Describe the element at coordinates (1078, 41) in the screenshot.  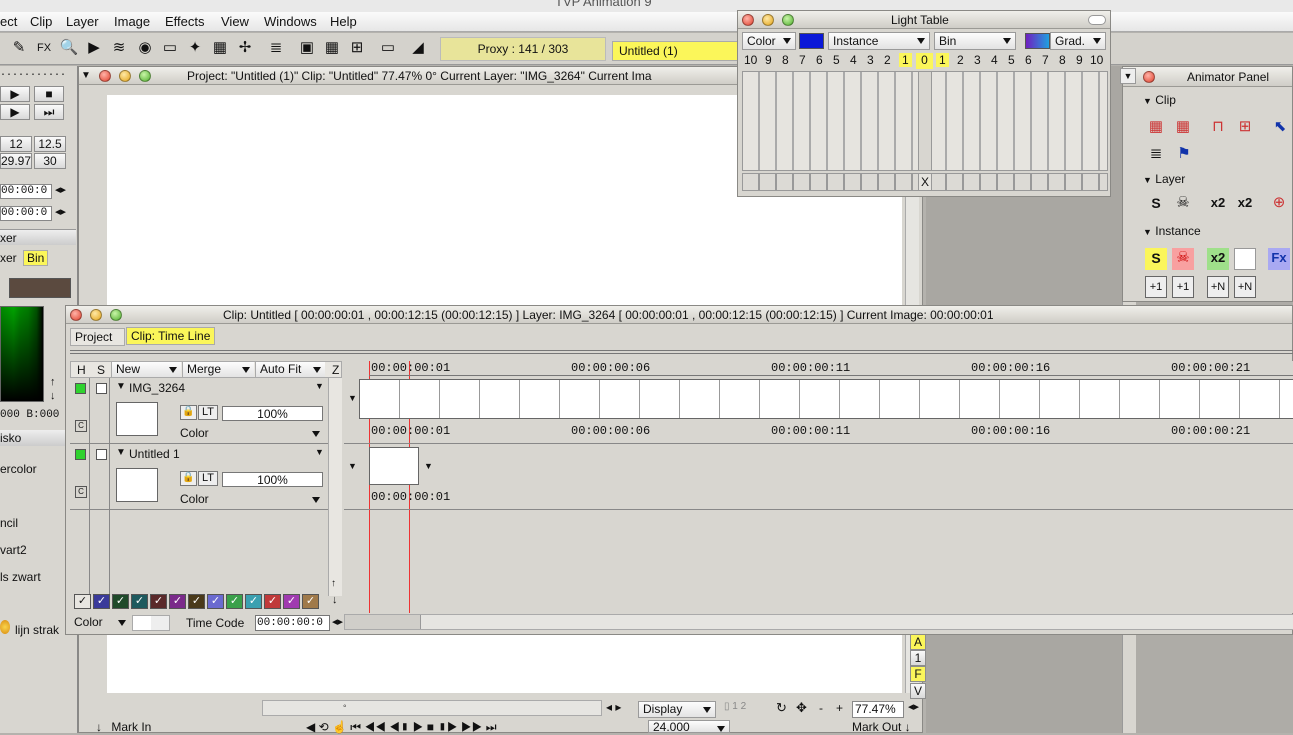
I see `light-table-grad-dropdown: Grad.` at that location.